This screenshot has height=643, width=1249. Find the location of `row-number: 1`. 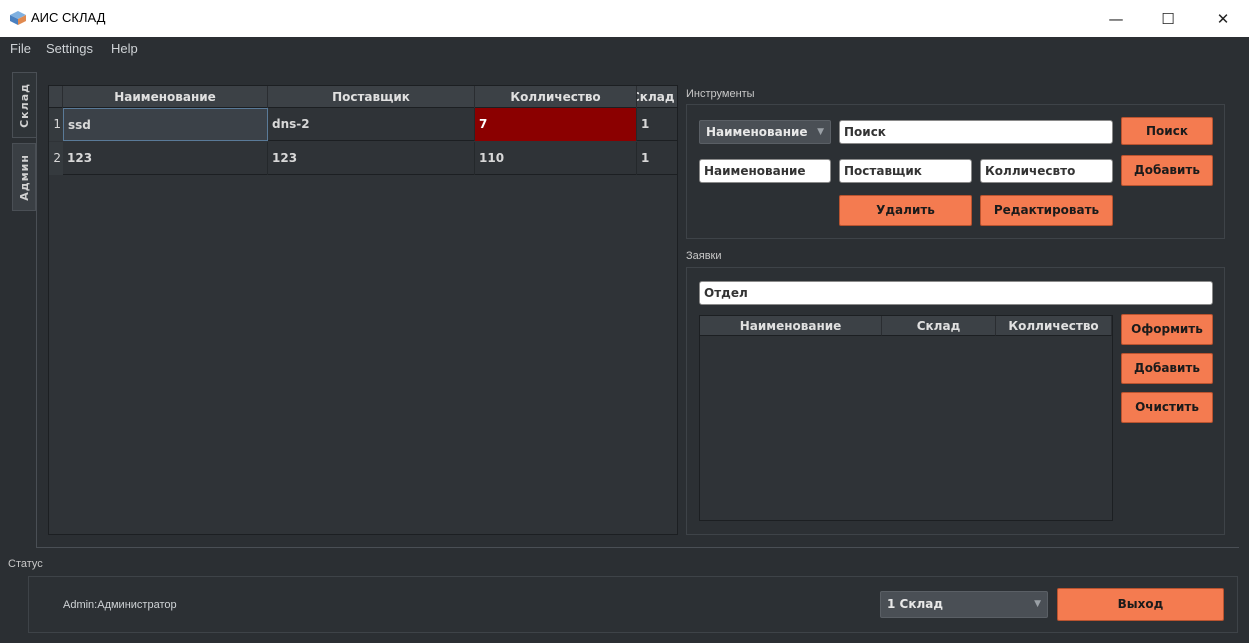

row-number: 1 is located at coordinates (56, 124).